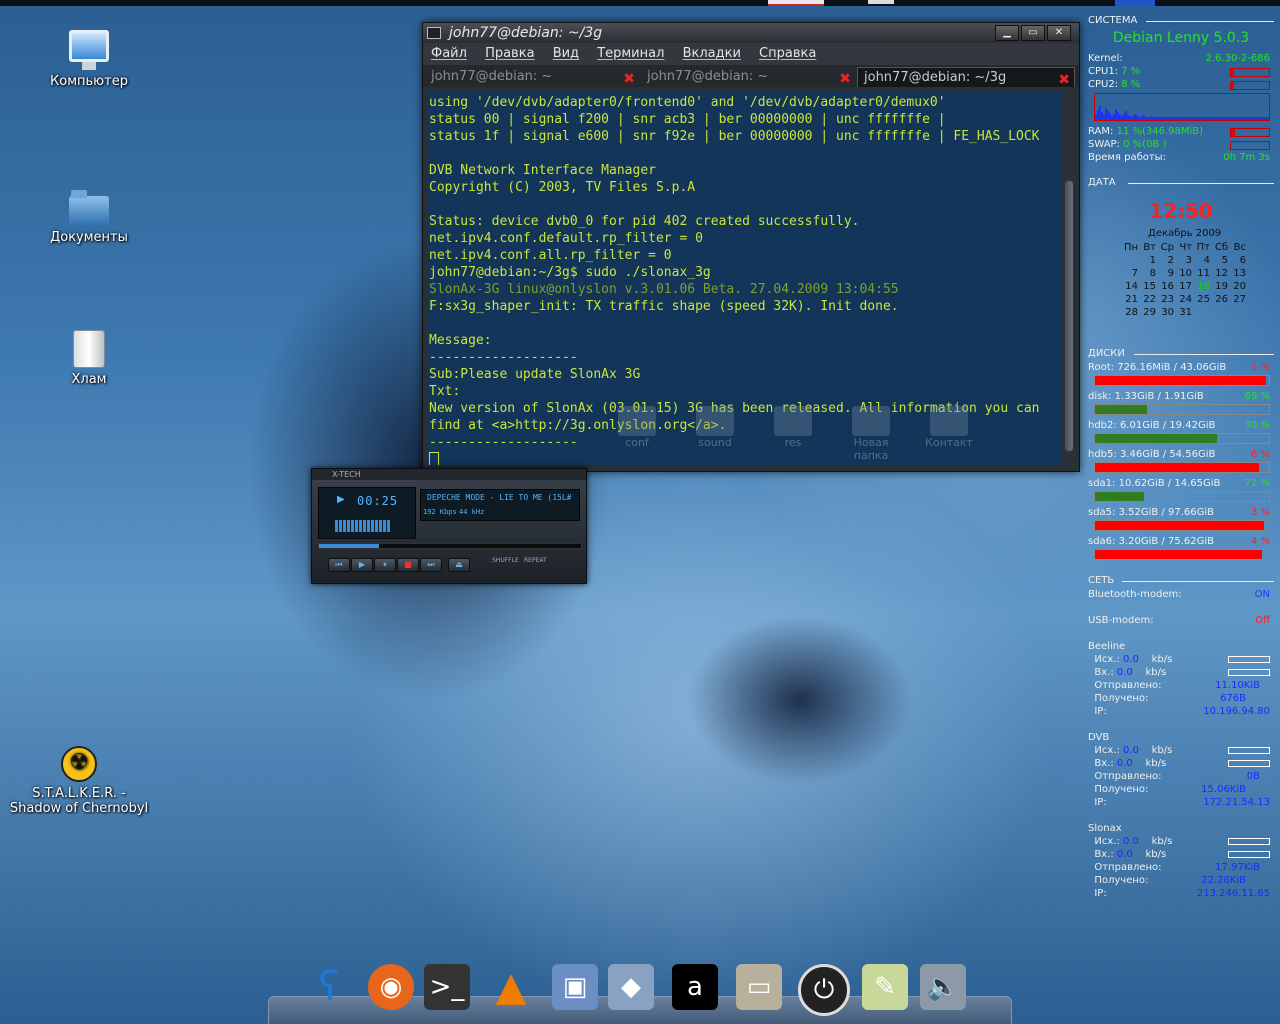 This screenshot has height=1024, width=1280. Describe the element at coordinates (550, 255) in the screenshot. I see `terminal-line: net.ipv4.conf.all.rp_filter = 0` at that location.